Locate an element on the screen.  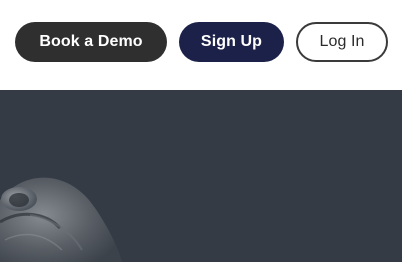
hero-image is located at coordinates (61, 219).